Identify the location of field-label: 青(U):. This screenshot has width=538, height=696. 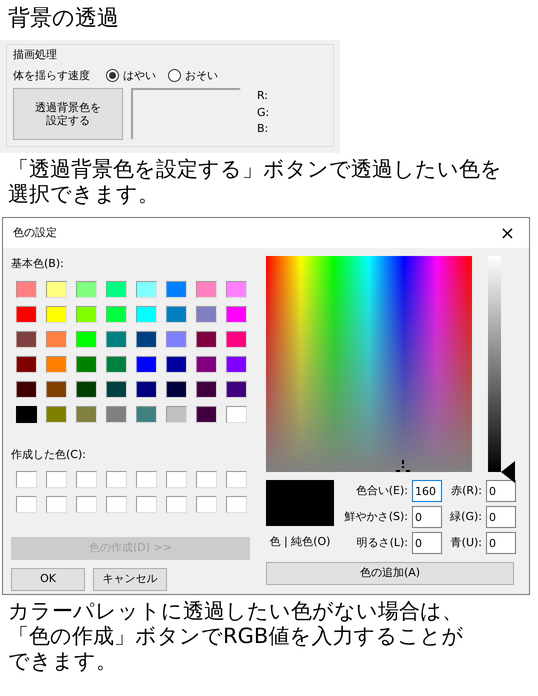
(466, 542).